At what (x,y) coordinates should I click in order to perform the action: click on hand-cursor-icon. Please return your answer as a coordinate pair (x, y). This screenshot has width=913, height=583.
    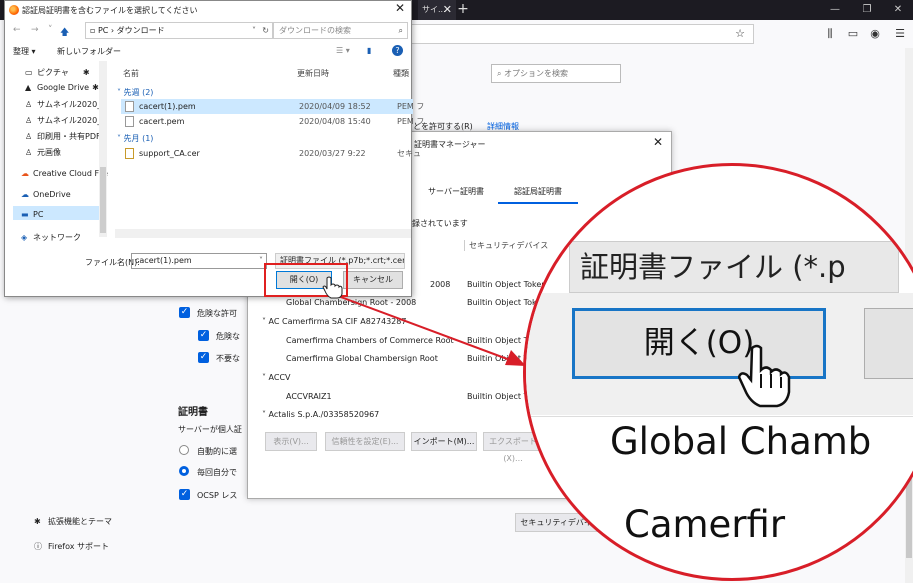
    Looking at the image, I should click on (332, 287).